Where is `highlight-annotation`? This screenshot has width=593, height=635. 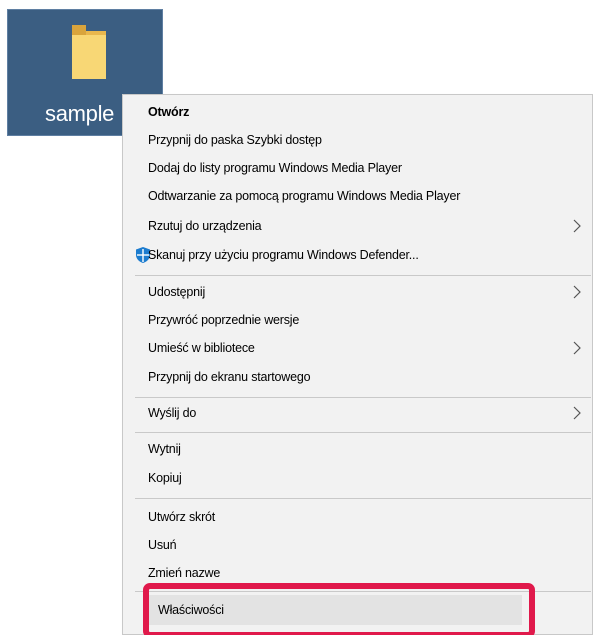
highlight-annotation is located at coordinates (339, 609).